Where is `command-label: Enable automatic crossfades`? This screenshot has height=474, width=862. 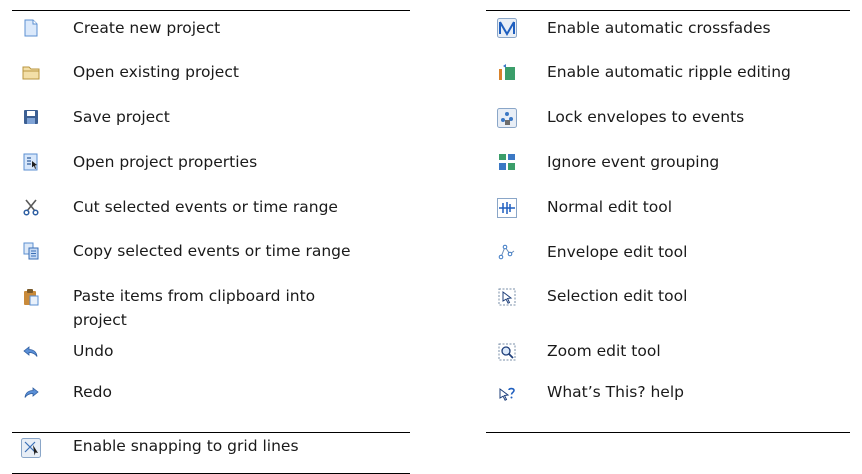 command-label: Enable automatic crossfades is located at coordinates (659, 28).